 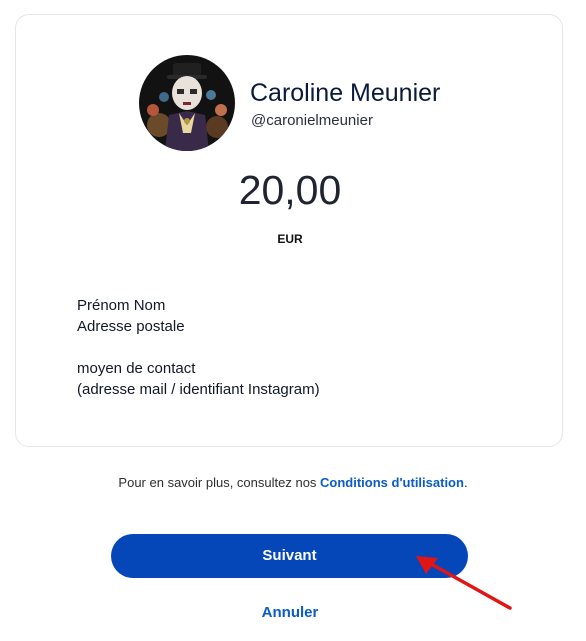 What do you see at coordinates (198, 389) in the screenshot?
I see `note-line-contact-detail: (adresse mail / identifiant Instagram)` at bounding box center [198, 389].